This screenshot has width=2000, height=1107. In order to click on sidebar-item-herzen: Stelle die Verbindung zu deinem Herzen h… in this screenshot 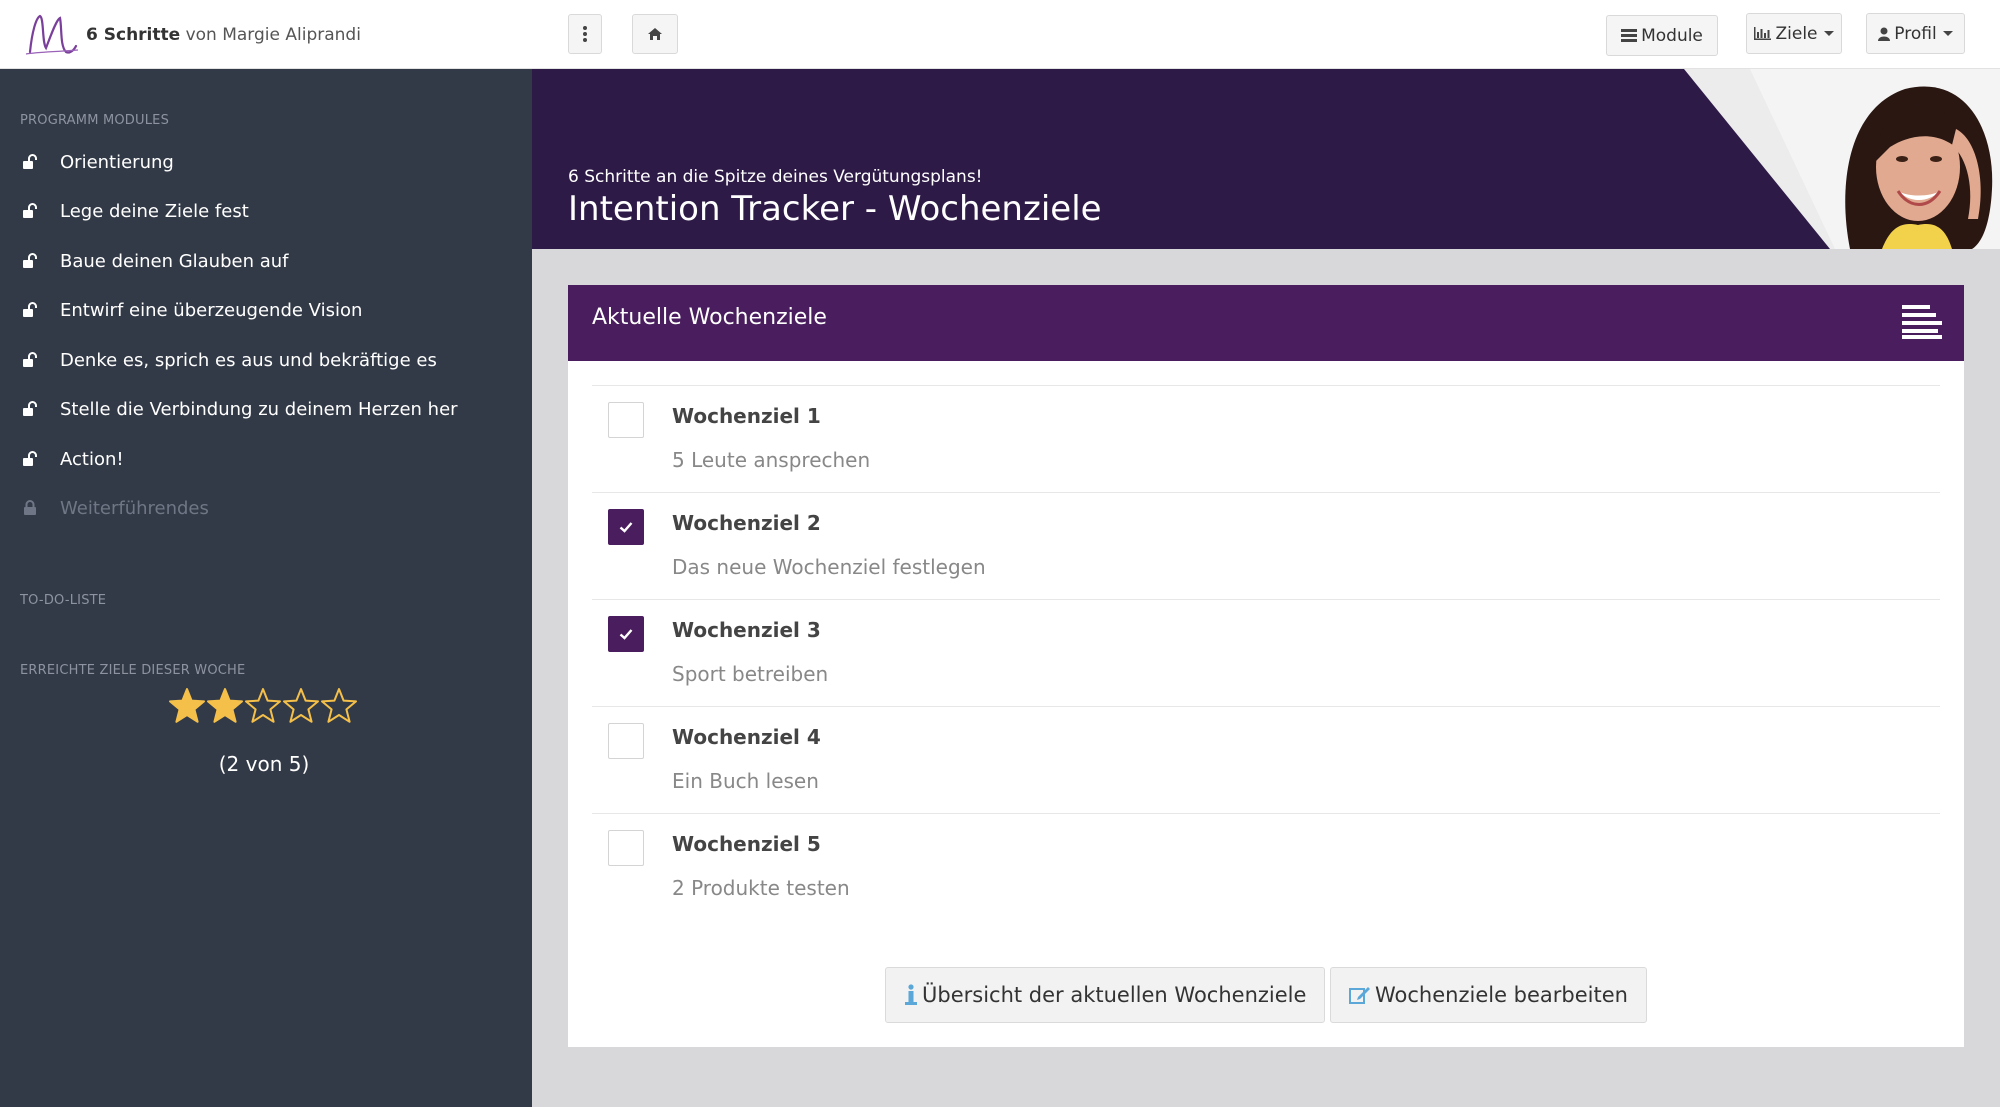, I will do `click(239, 409)`.